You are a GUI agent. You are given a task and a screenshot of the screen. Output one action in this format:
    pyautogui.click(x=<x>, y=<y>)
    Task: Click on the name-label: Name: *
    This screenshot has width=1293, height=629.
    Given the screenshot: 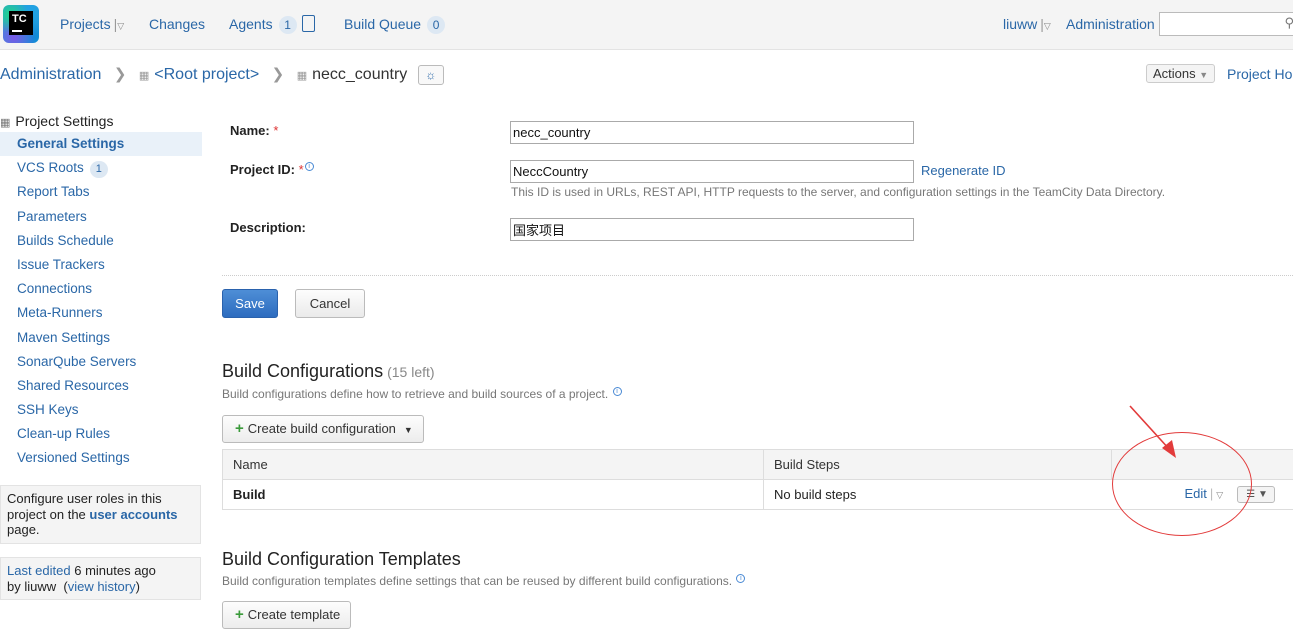 What is the action you would take?
    pyautogui.click(x=254, y=130)
    